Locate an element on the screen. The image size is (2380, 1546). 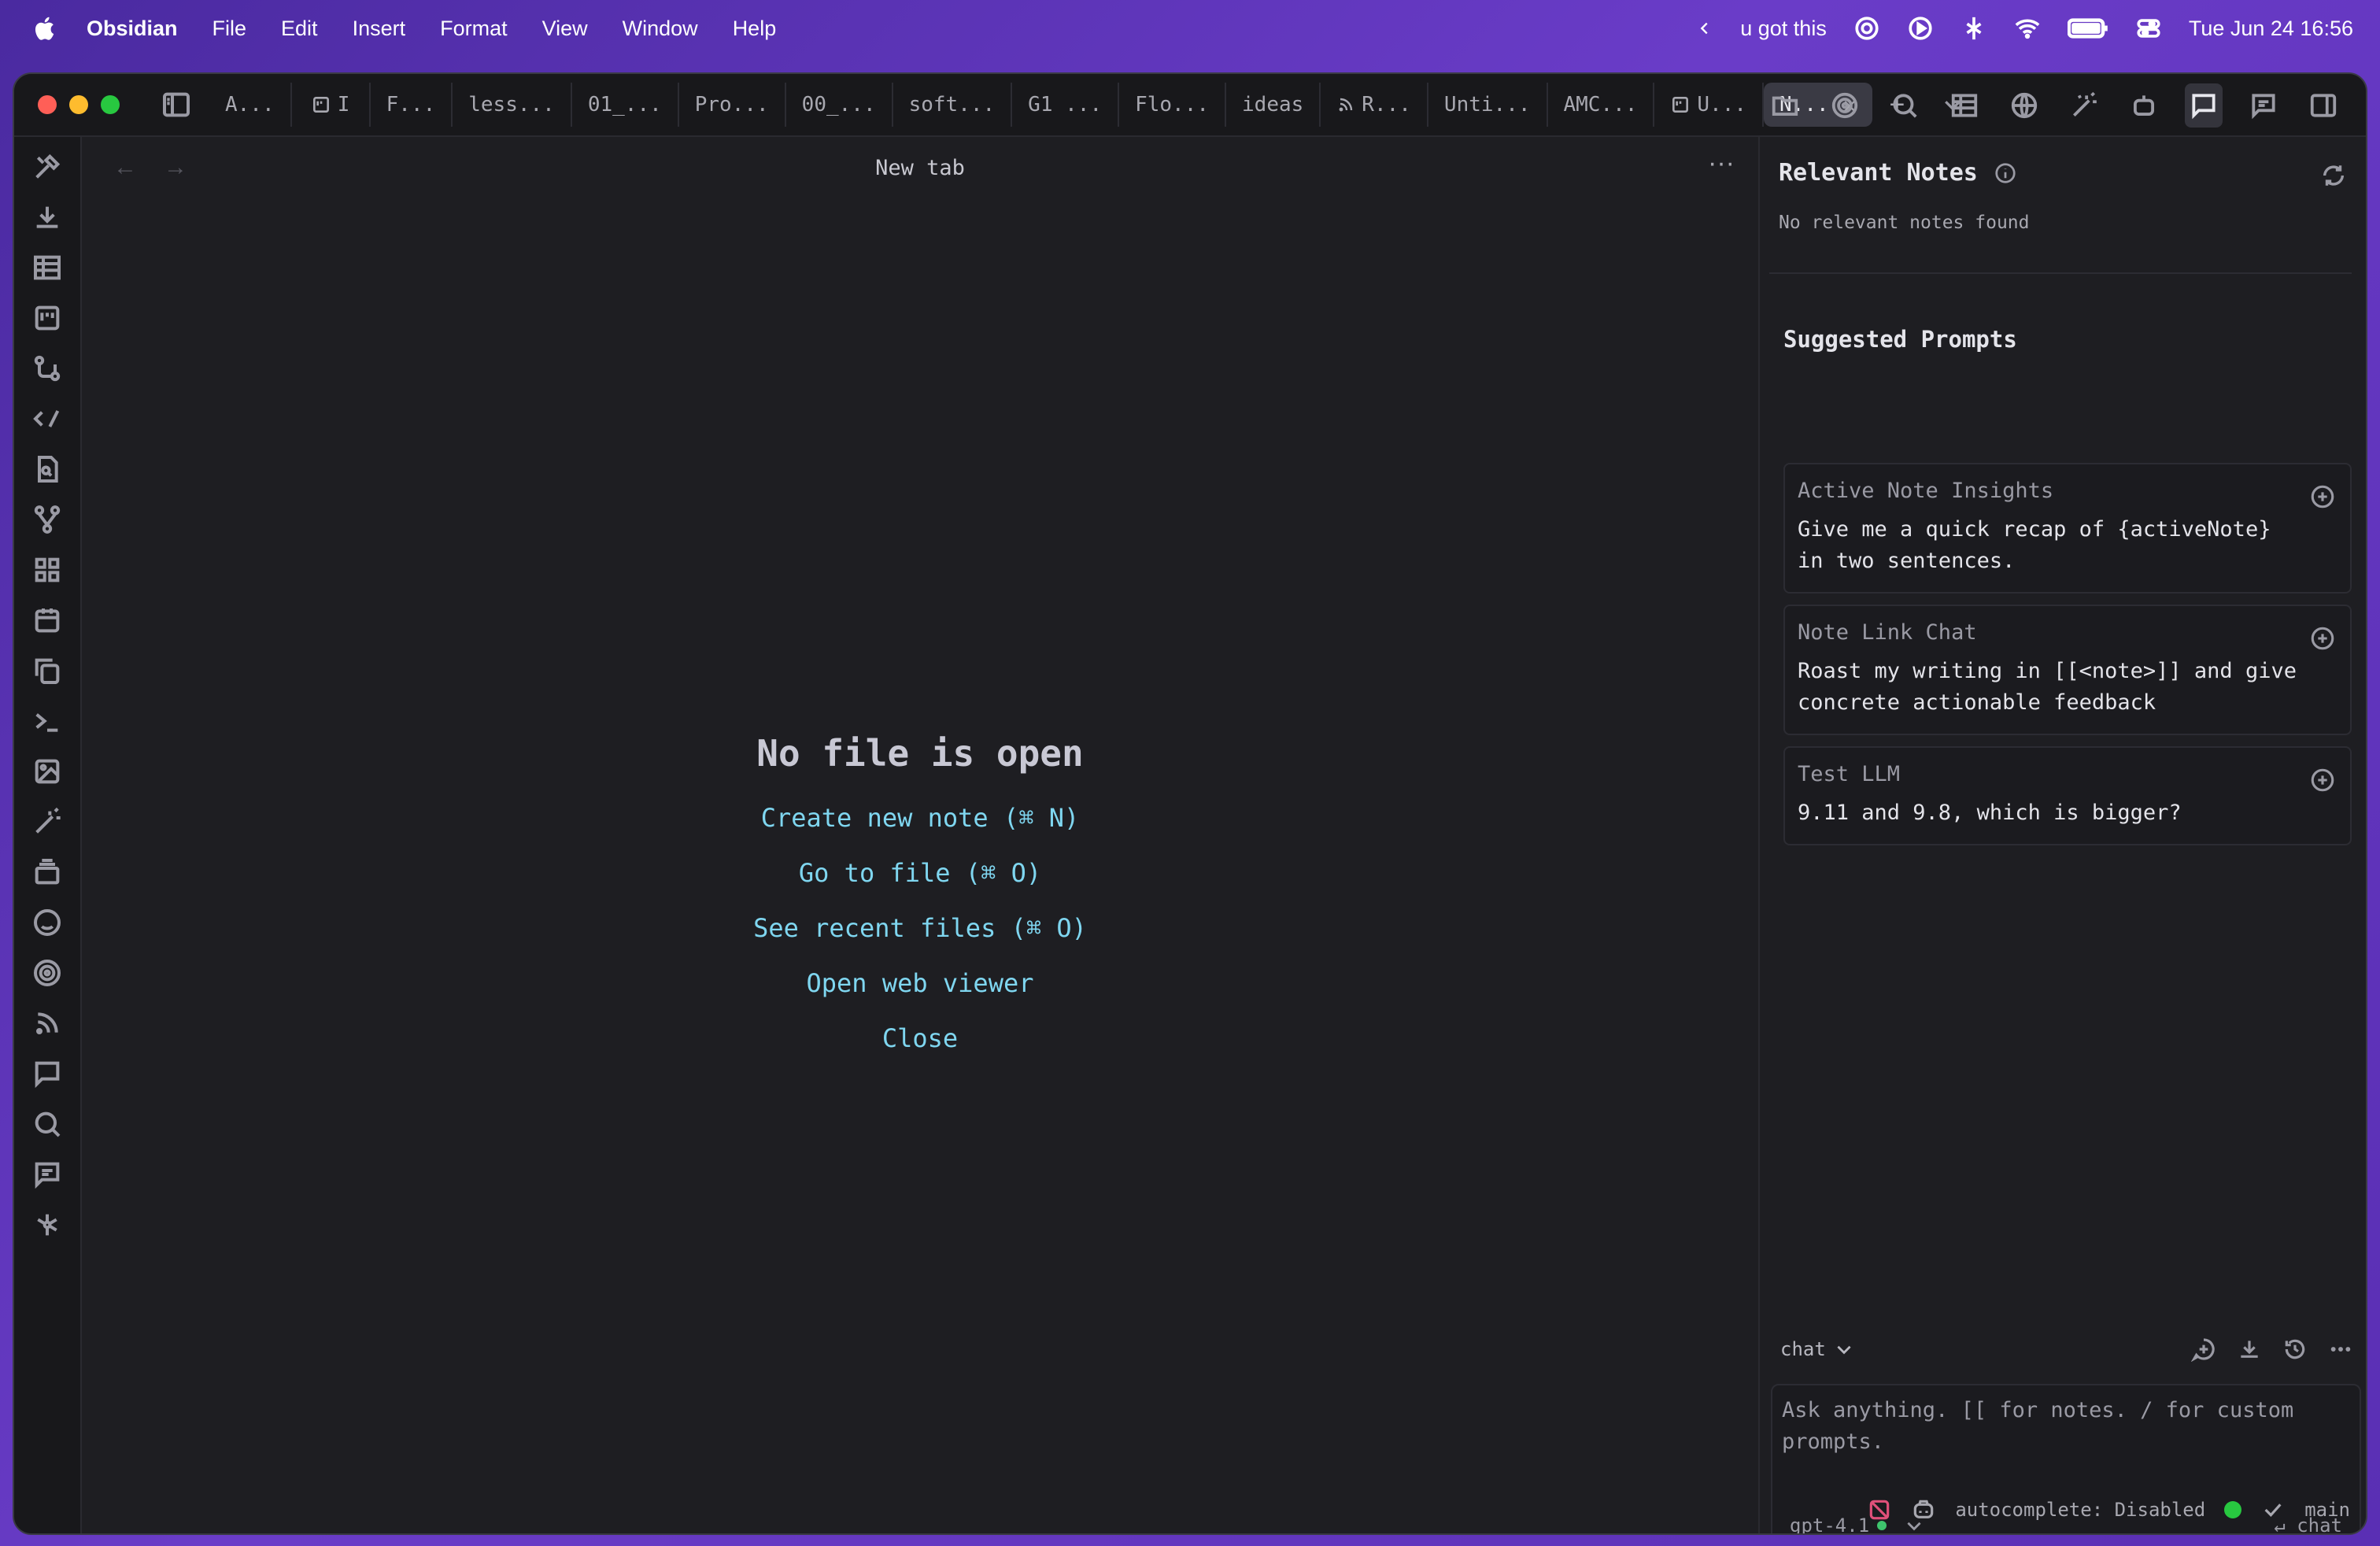
refresh-icon is located at coordinates (2333, 175).